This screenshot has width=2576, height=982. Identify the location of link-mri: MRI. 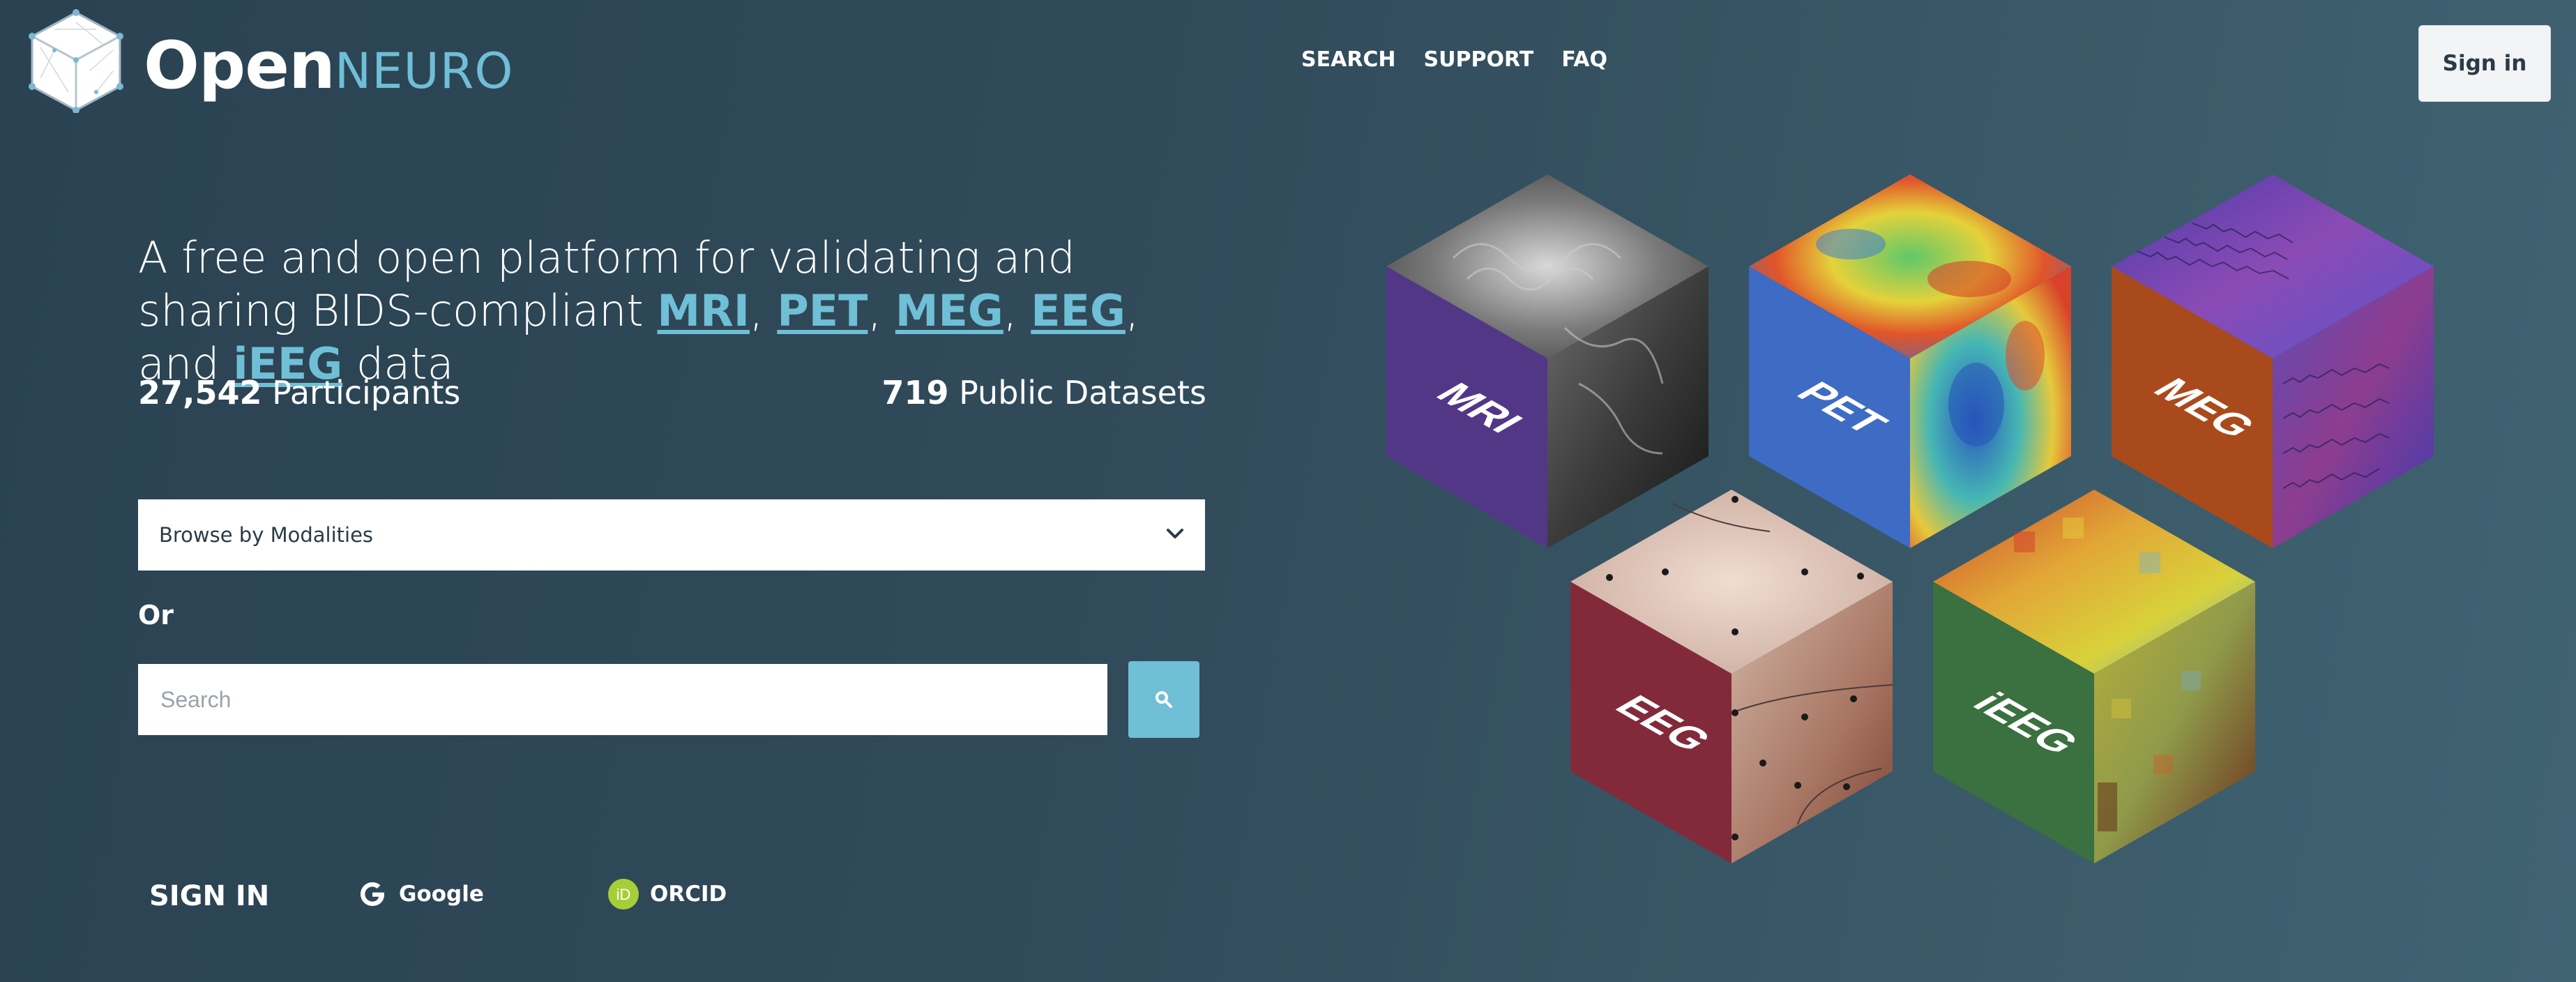
(703, 310).